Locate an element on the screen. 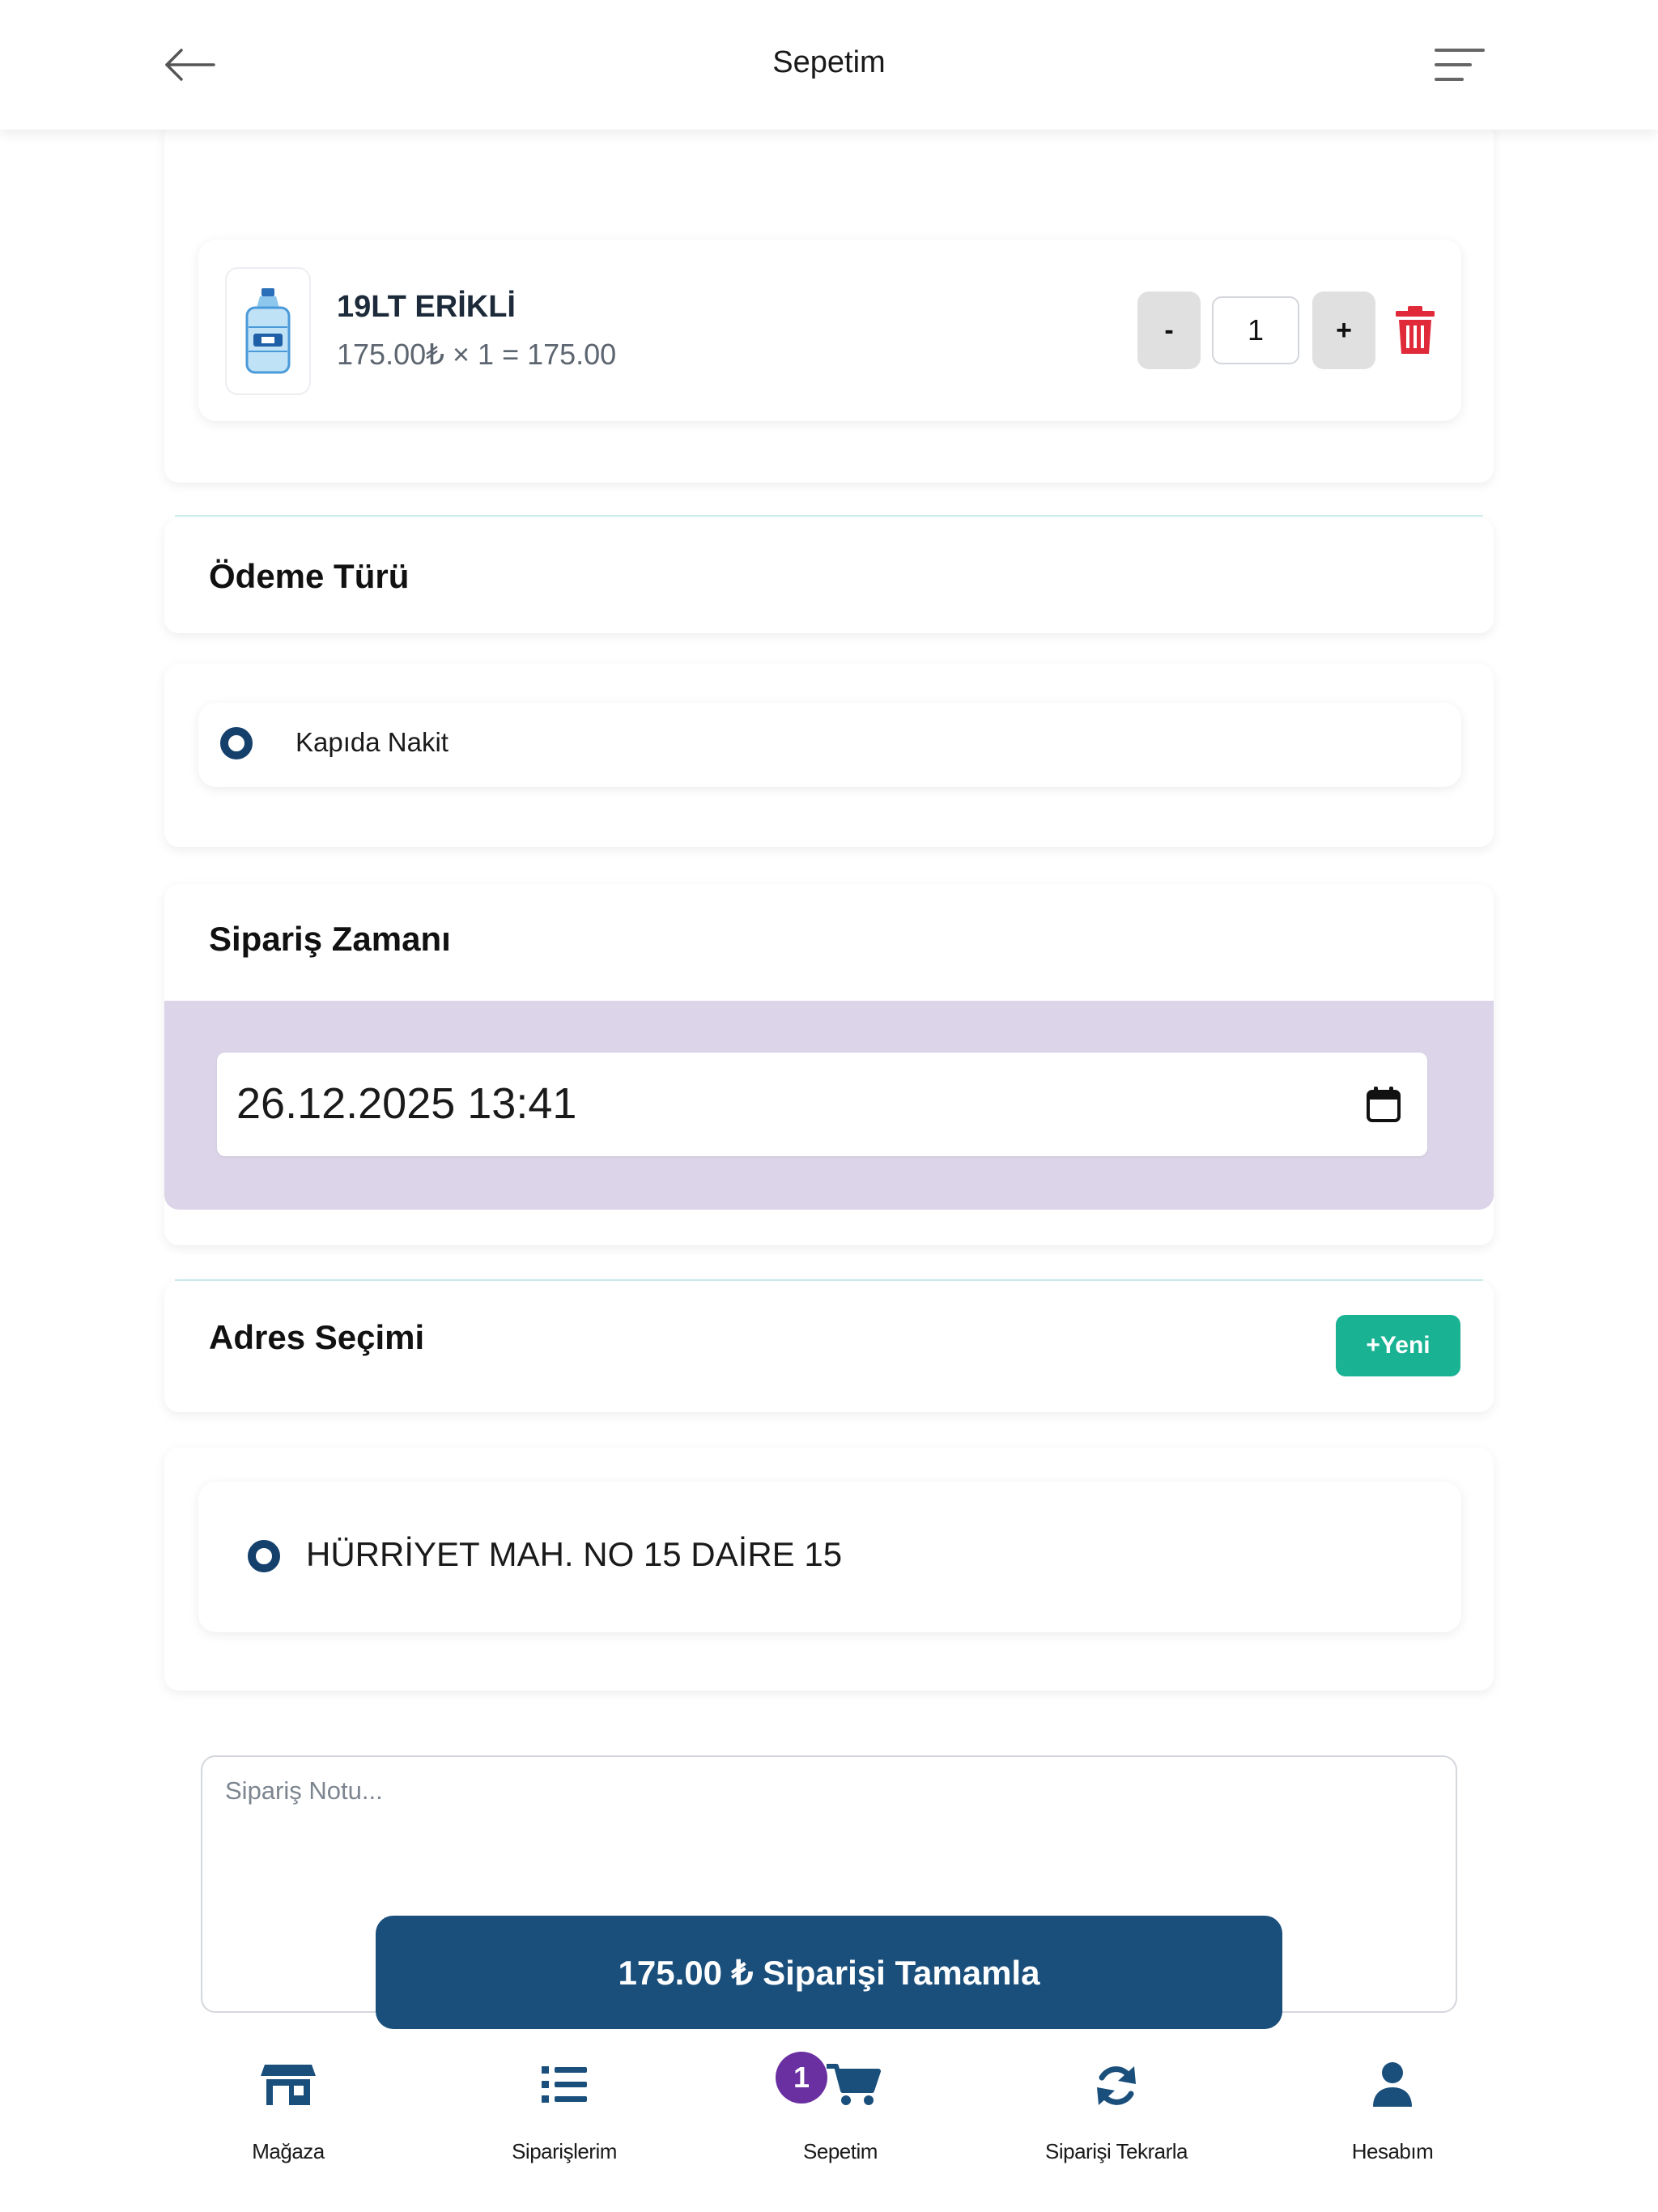  calendar-icon is located at coordinates (1384, 1104).